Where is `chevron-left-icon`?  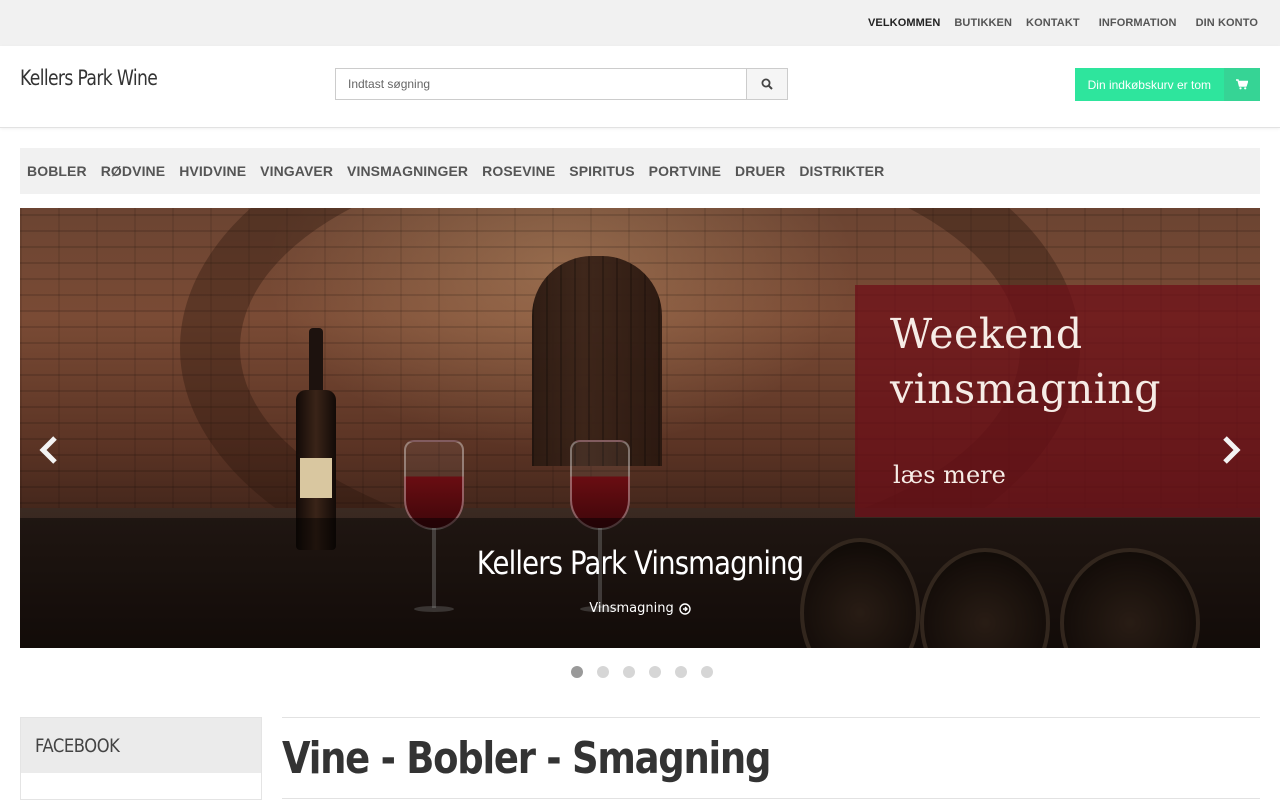 chevron-left-icon is located at coordinates (48, 450).